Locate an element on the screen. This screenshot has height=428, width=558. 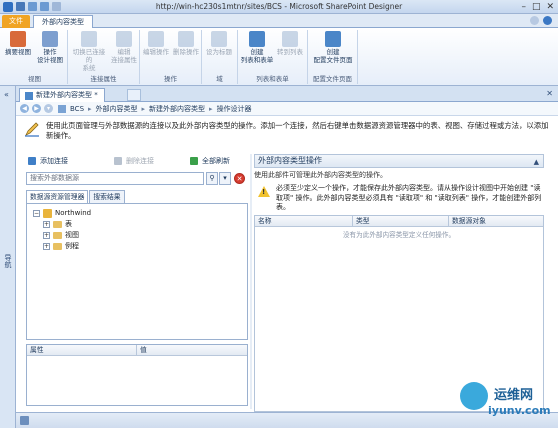
operations-subtitle: 使用此部件可管理此外部内容类型的操作。 is located at coordinates (320, 175).